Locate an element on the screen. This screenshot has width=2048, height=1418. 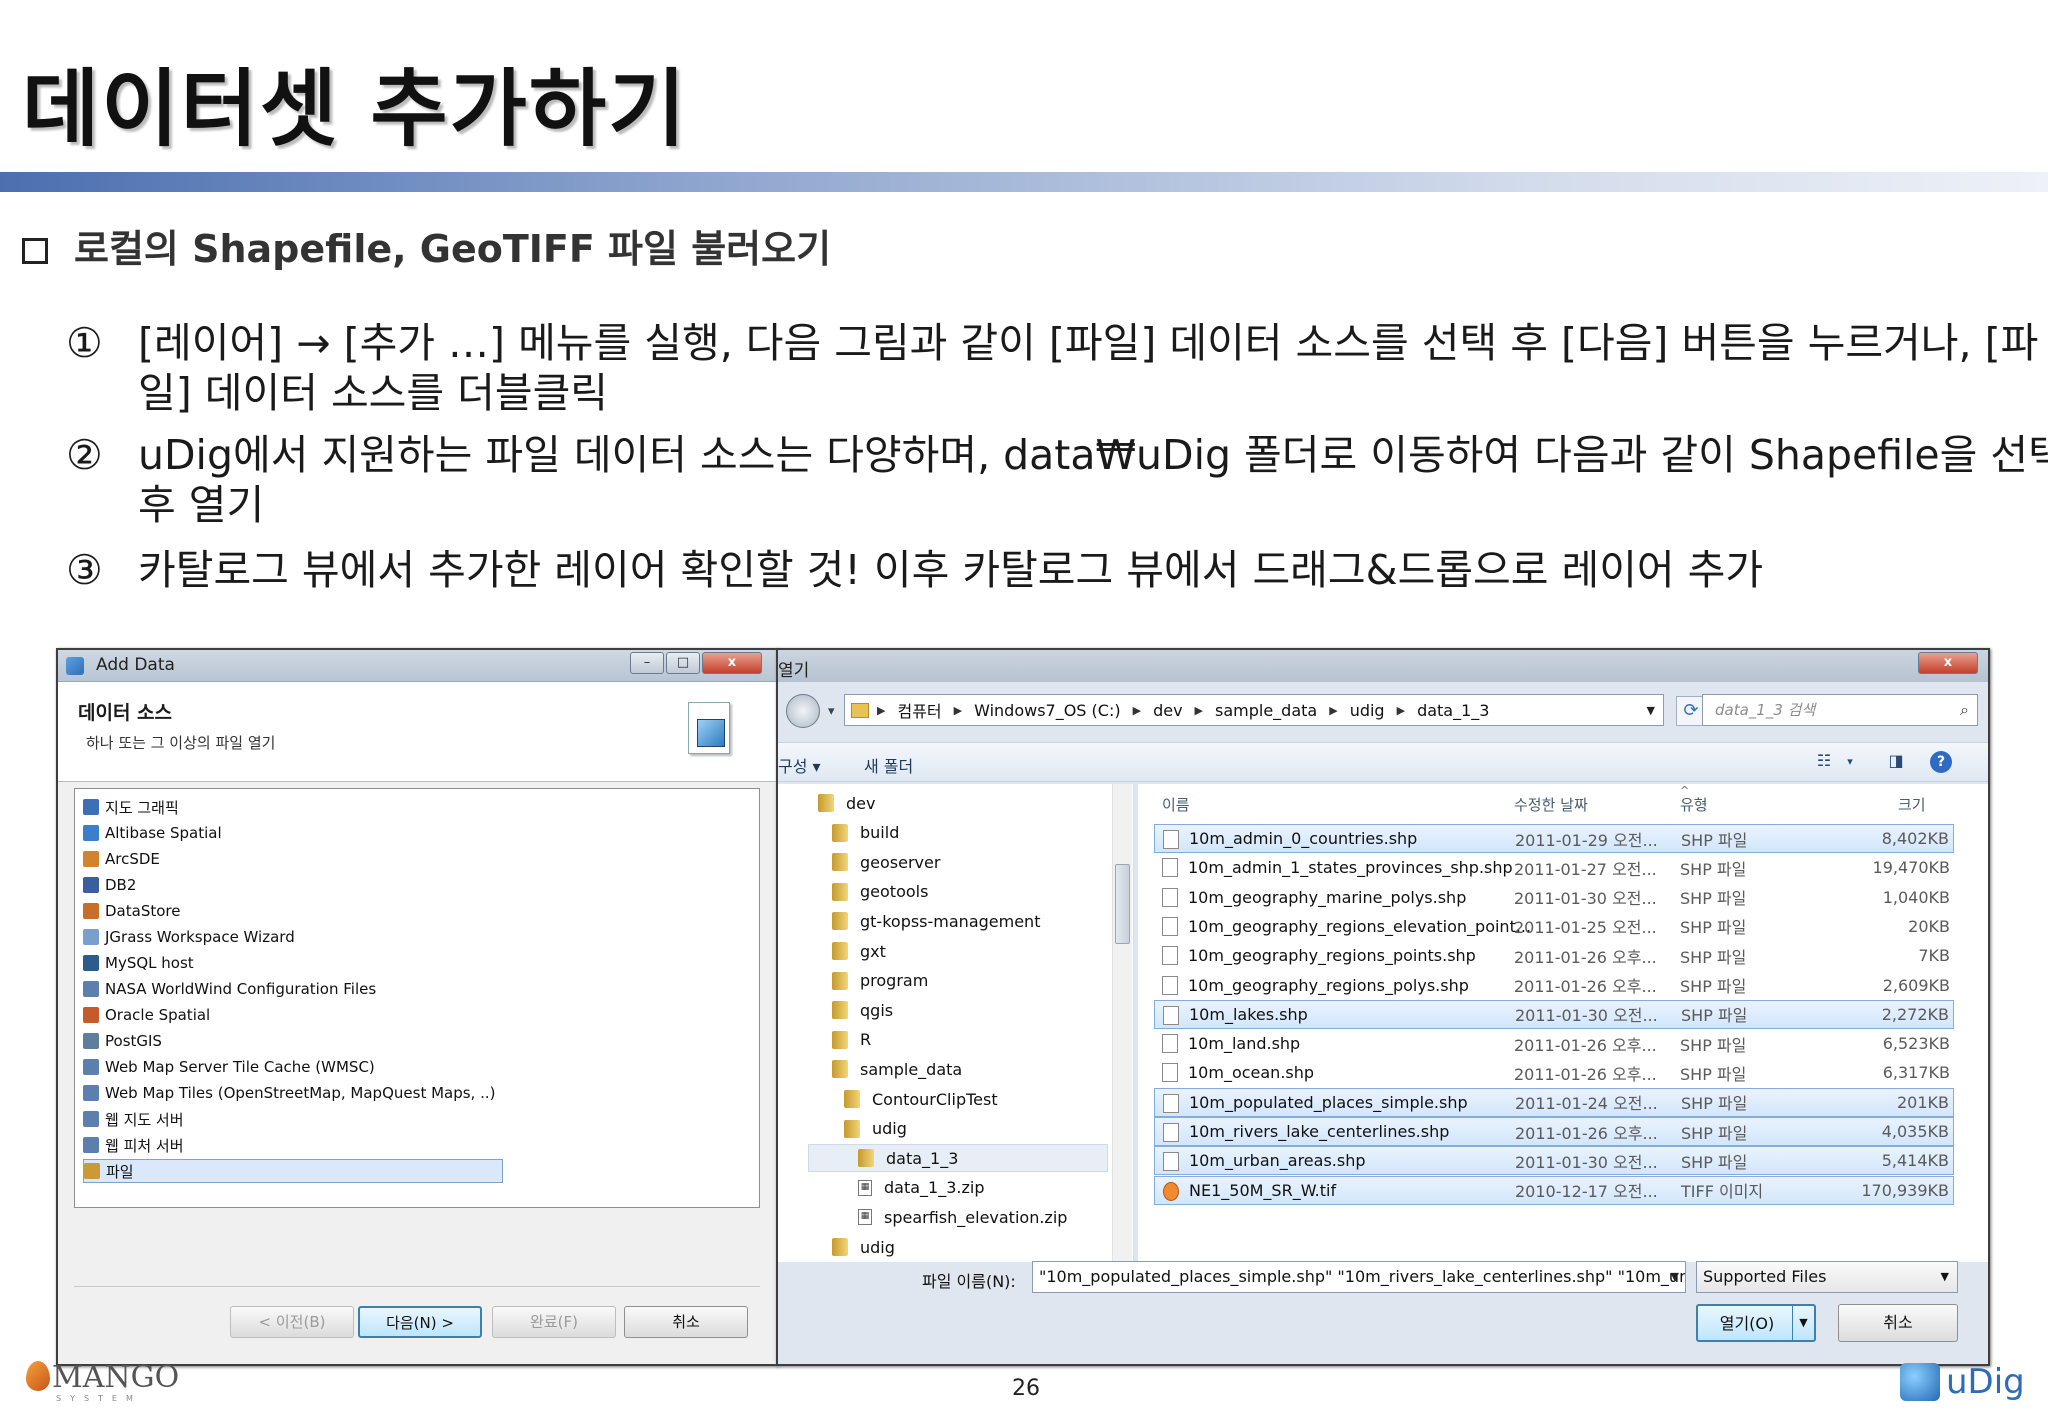
tree-item: dev is located at coordinates (846, 803).